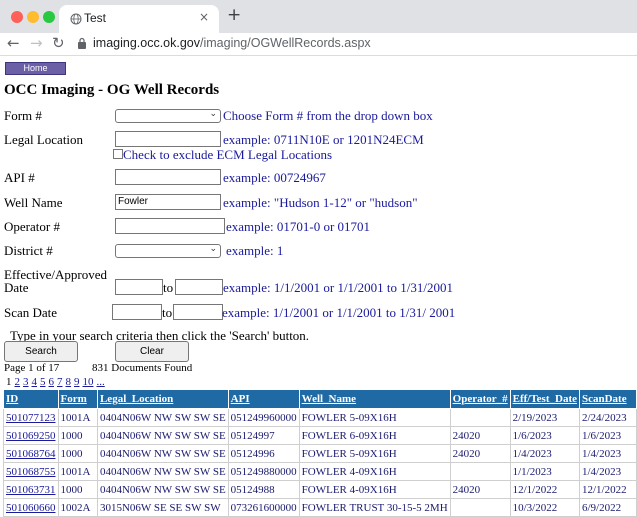  I want to click on column-header-id: ID, so click(31, 399).